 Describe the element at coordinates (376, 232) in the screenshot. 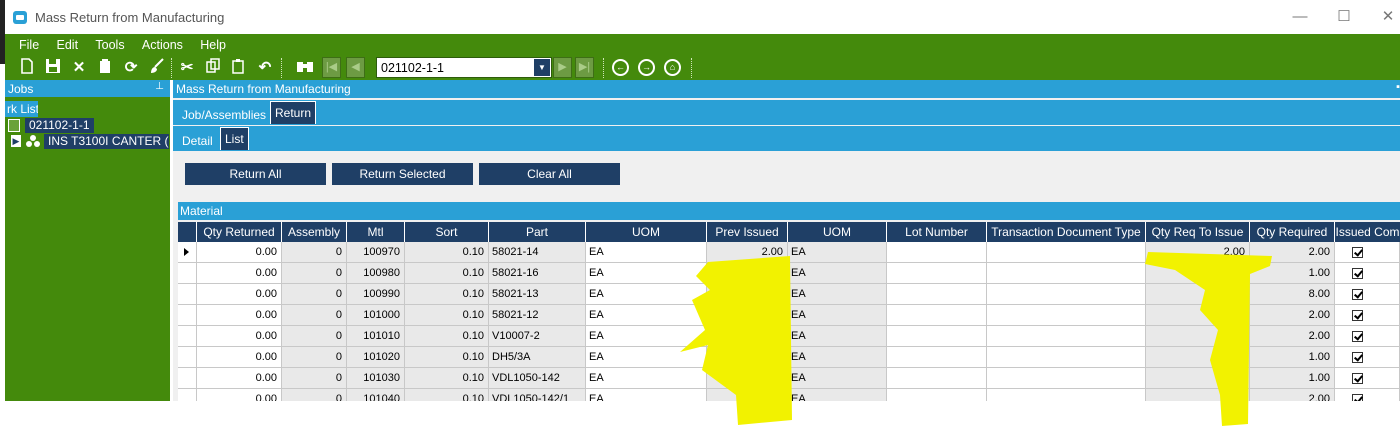

I see `column-header-mtl: Mtl` at that location.